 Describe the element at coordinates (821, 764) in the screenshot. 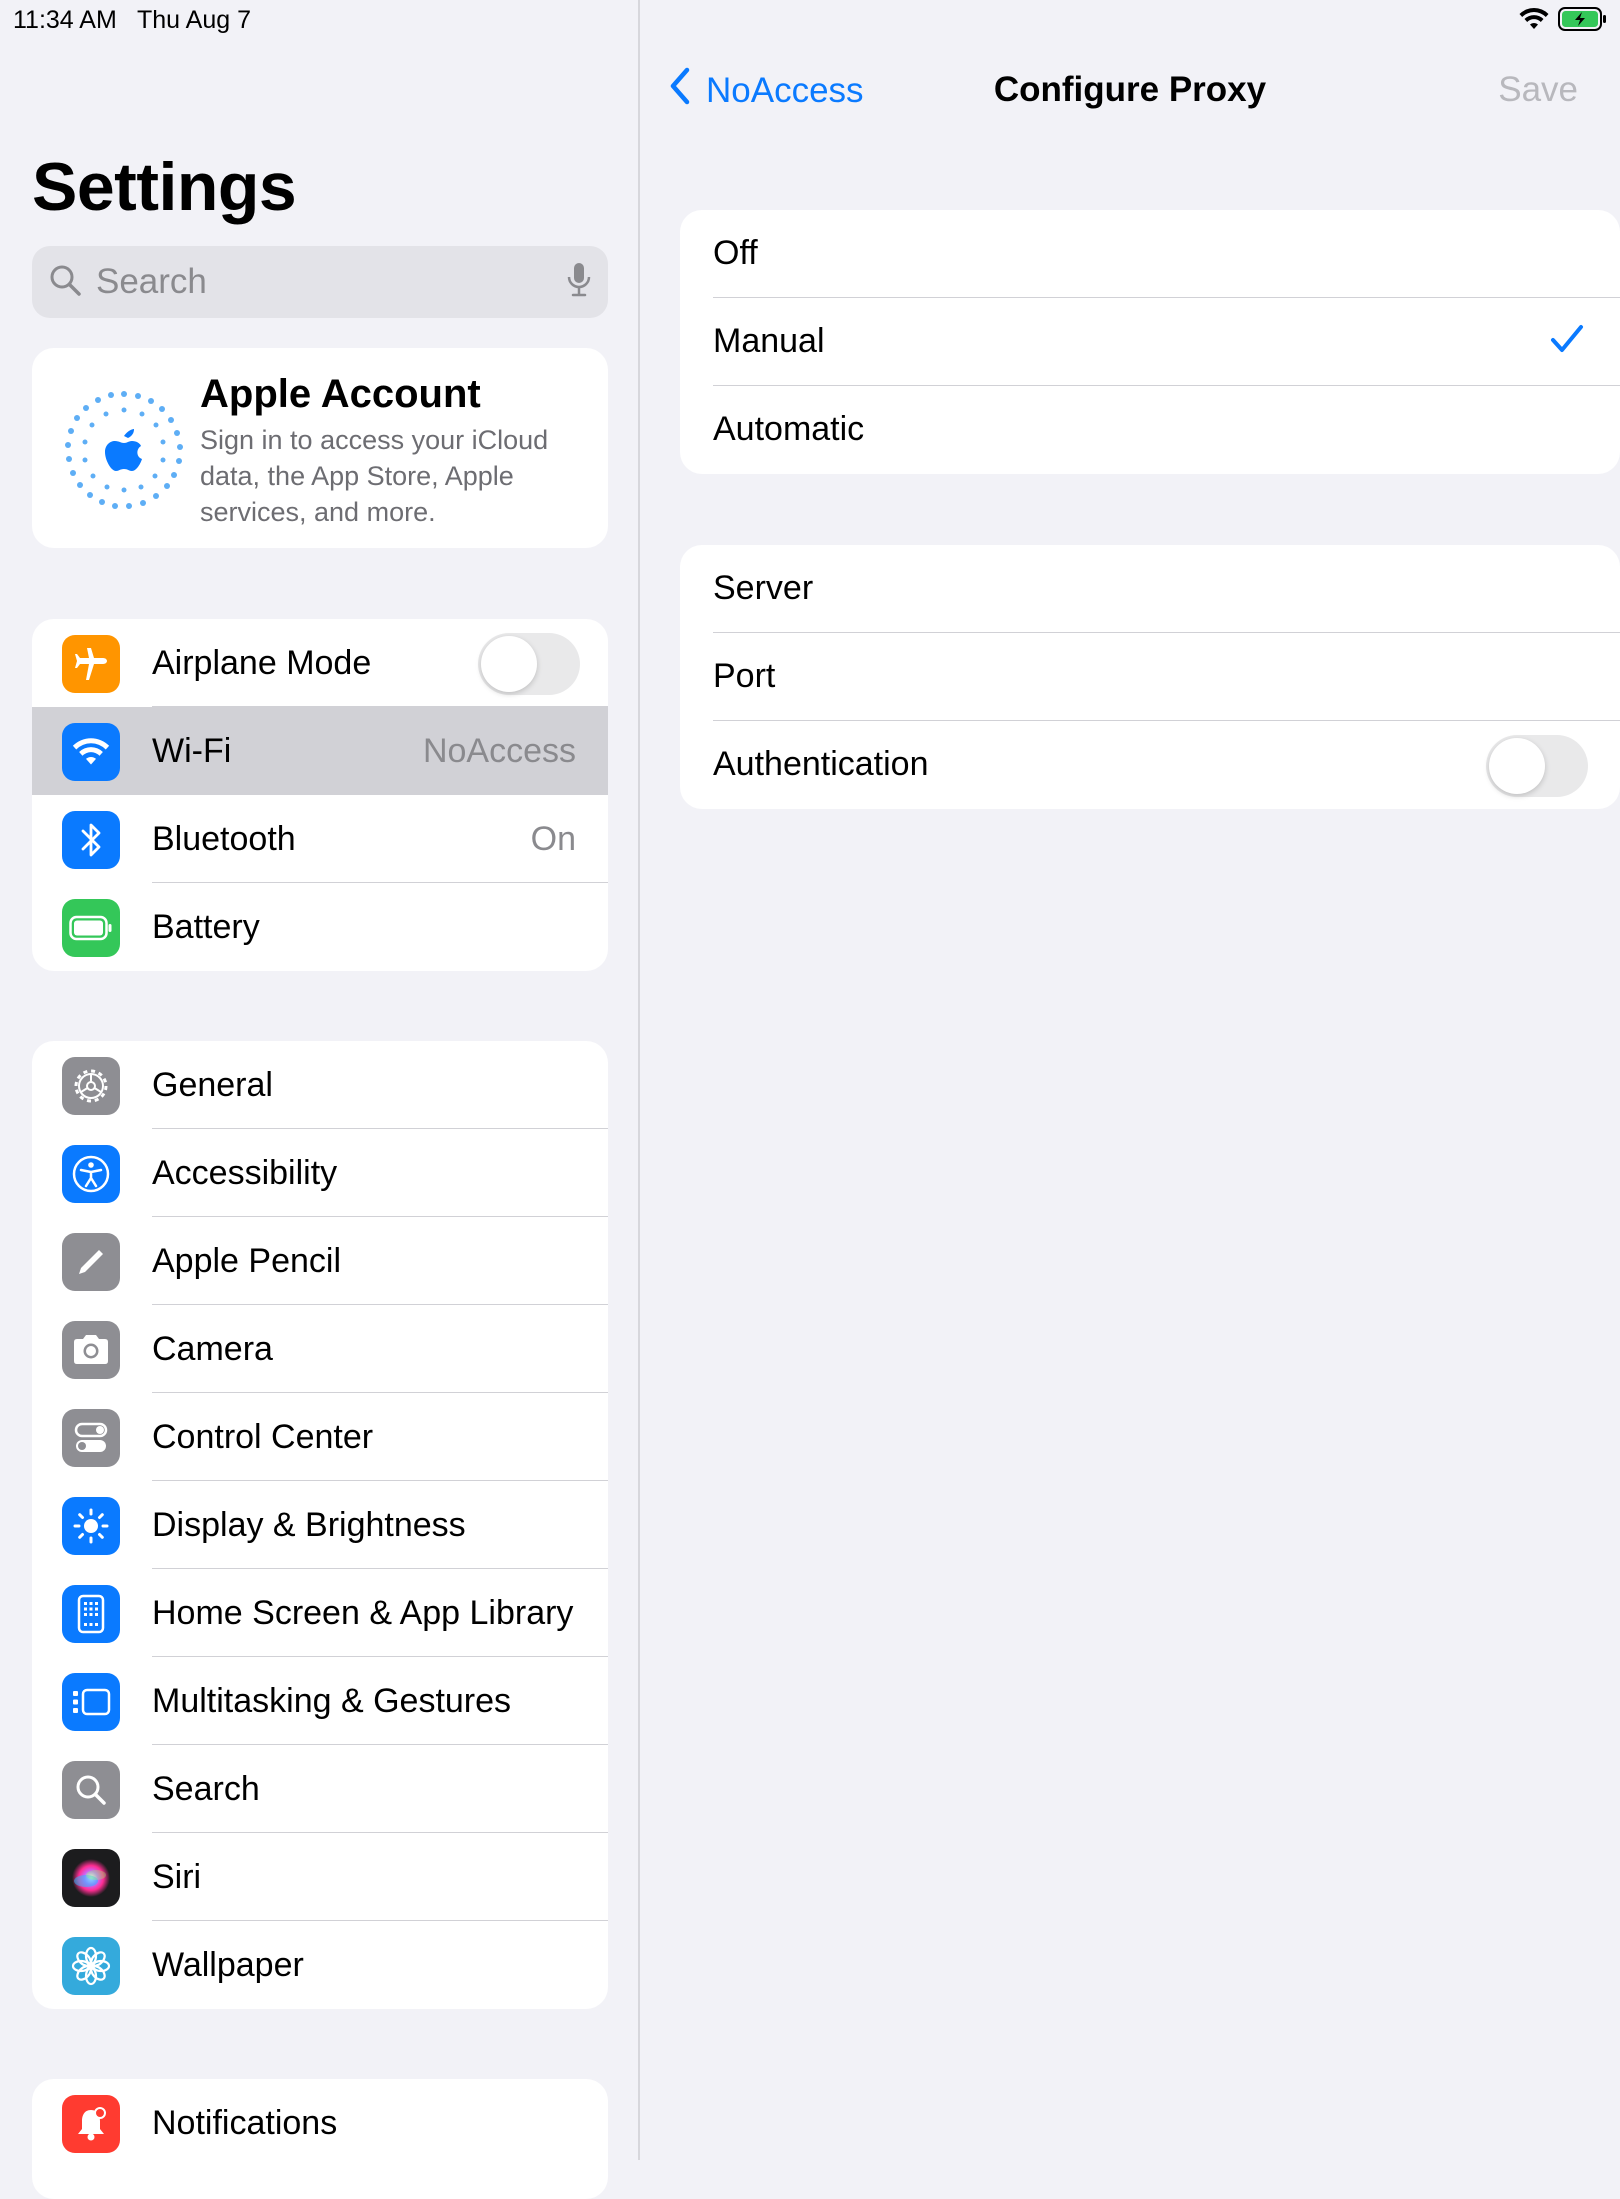

I see `proxy-field-label: Authentication` at that location.